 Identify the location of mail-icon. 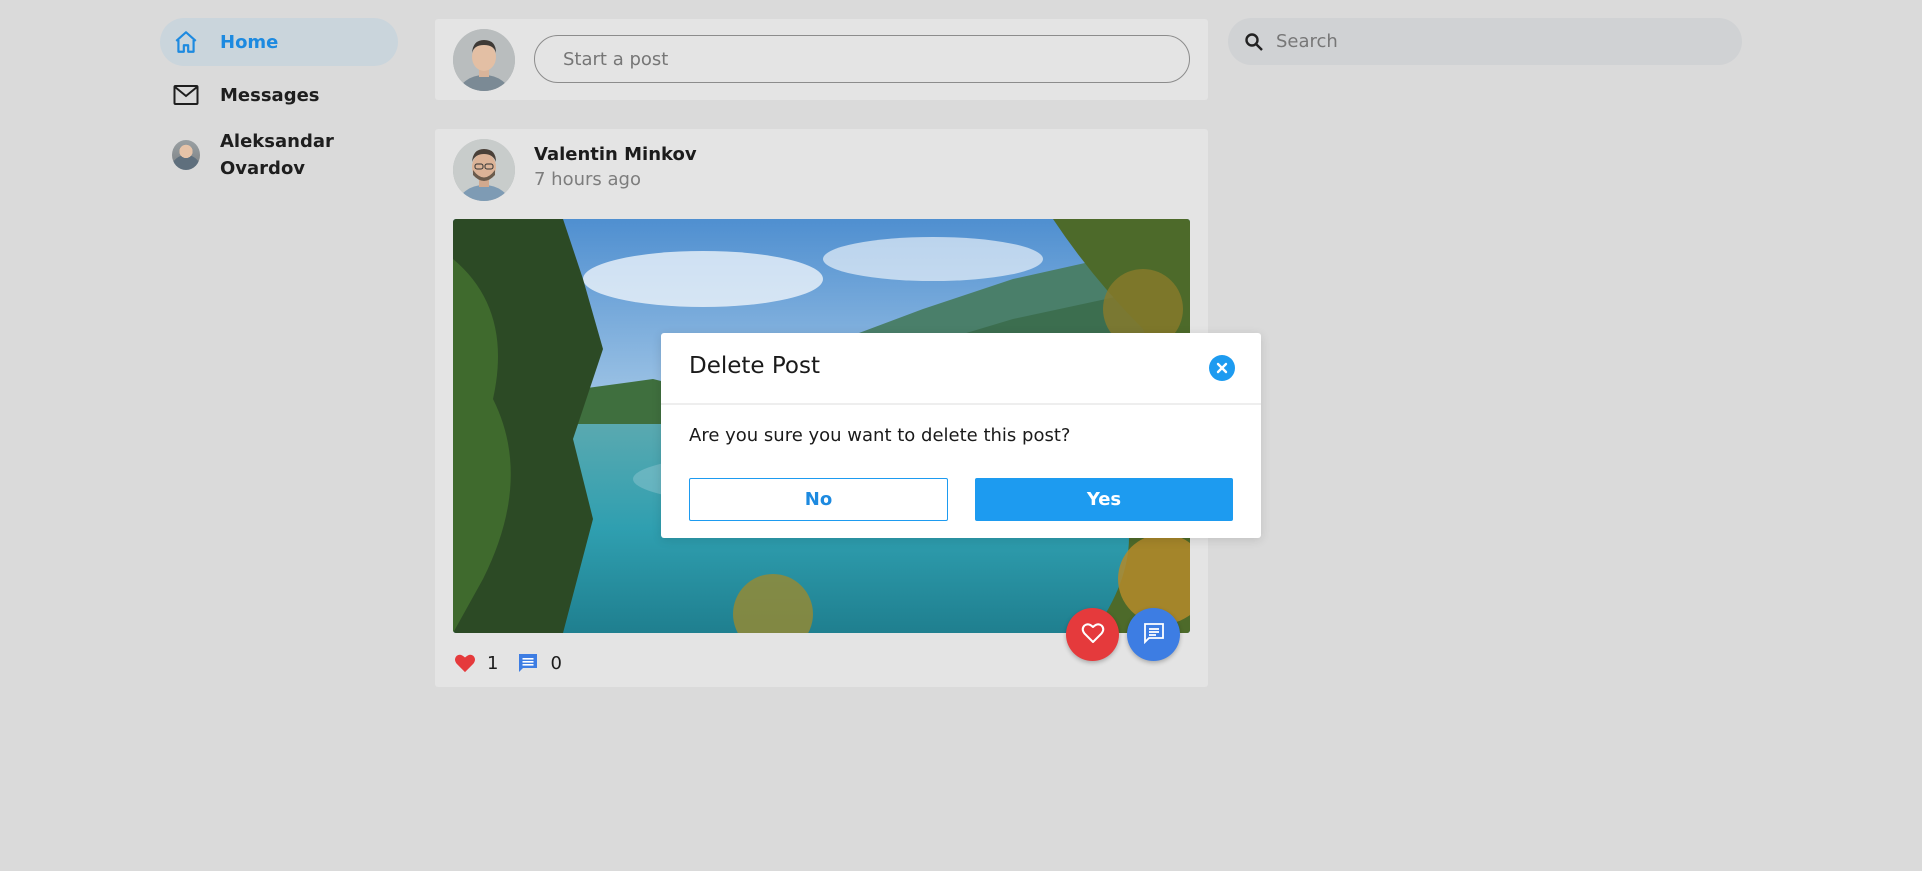
(186, 95).